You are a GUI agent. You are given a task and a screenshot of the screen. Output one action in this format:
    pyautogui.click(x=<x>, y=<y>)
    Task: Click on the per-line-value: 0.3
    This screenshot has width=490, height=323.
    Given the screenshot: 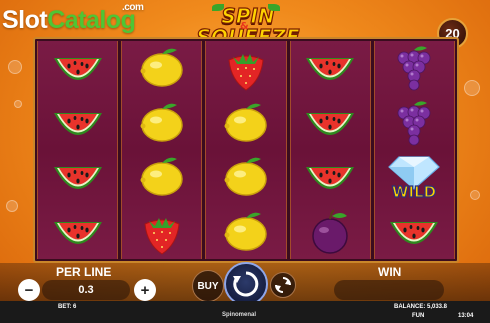 What is the action you would take?
    pyautogui.click(x=86, y=290)
    